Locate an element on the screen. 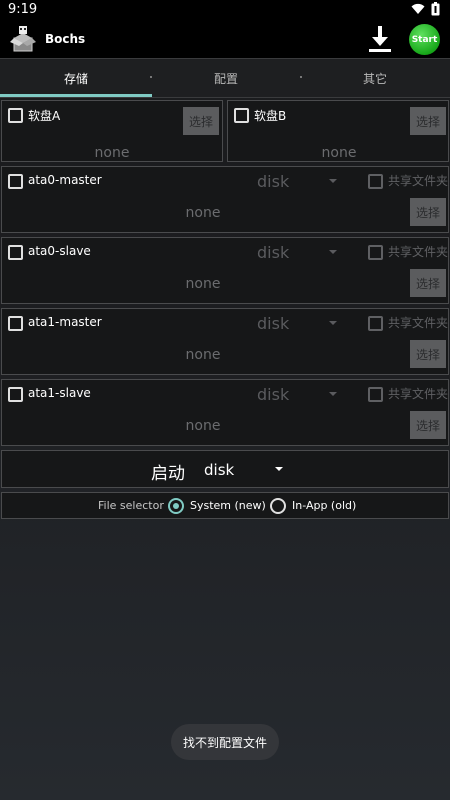 This screenshot has width=450, height=800. ata1-master-select-button: 选择 is located at coordinates (428, 354).